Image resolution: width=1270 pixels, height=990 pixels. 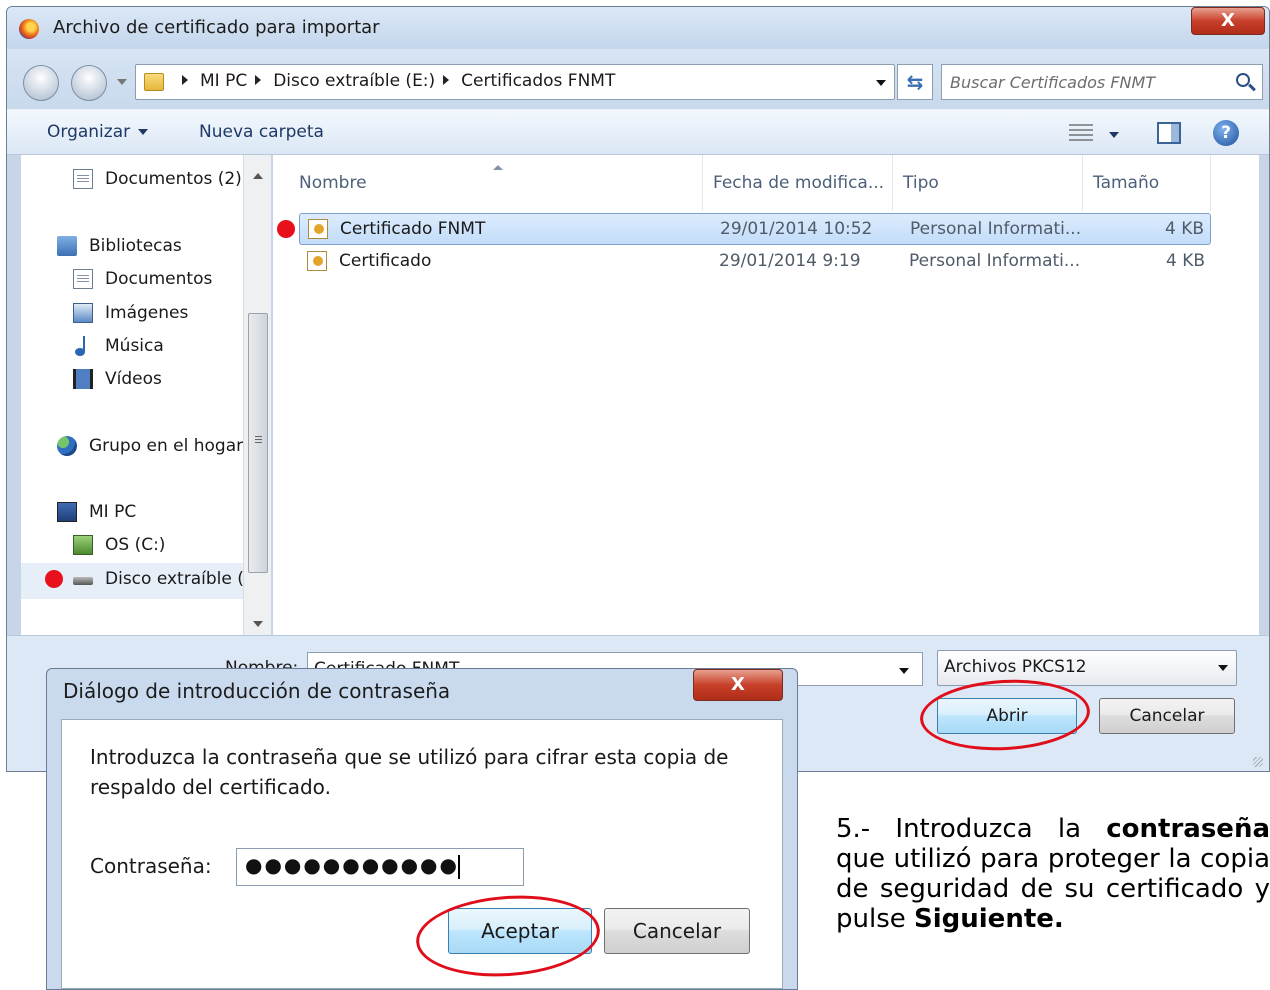 I want to click on file-name: Certificado FNMT, so click(x=413, y=229).